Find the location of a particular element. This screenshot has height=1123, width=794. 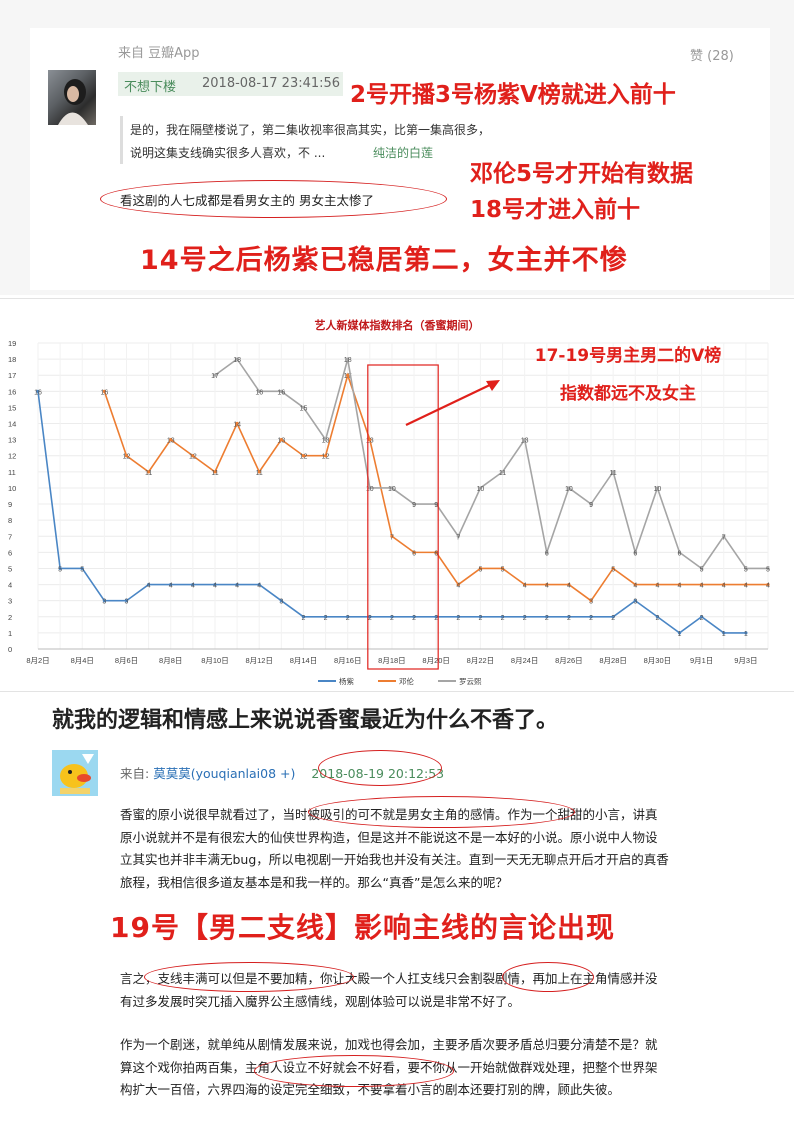

y-tick-label: 12 is located at coordinates (12, 456).